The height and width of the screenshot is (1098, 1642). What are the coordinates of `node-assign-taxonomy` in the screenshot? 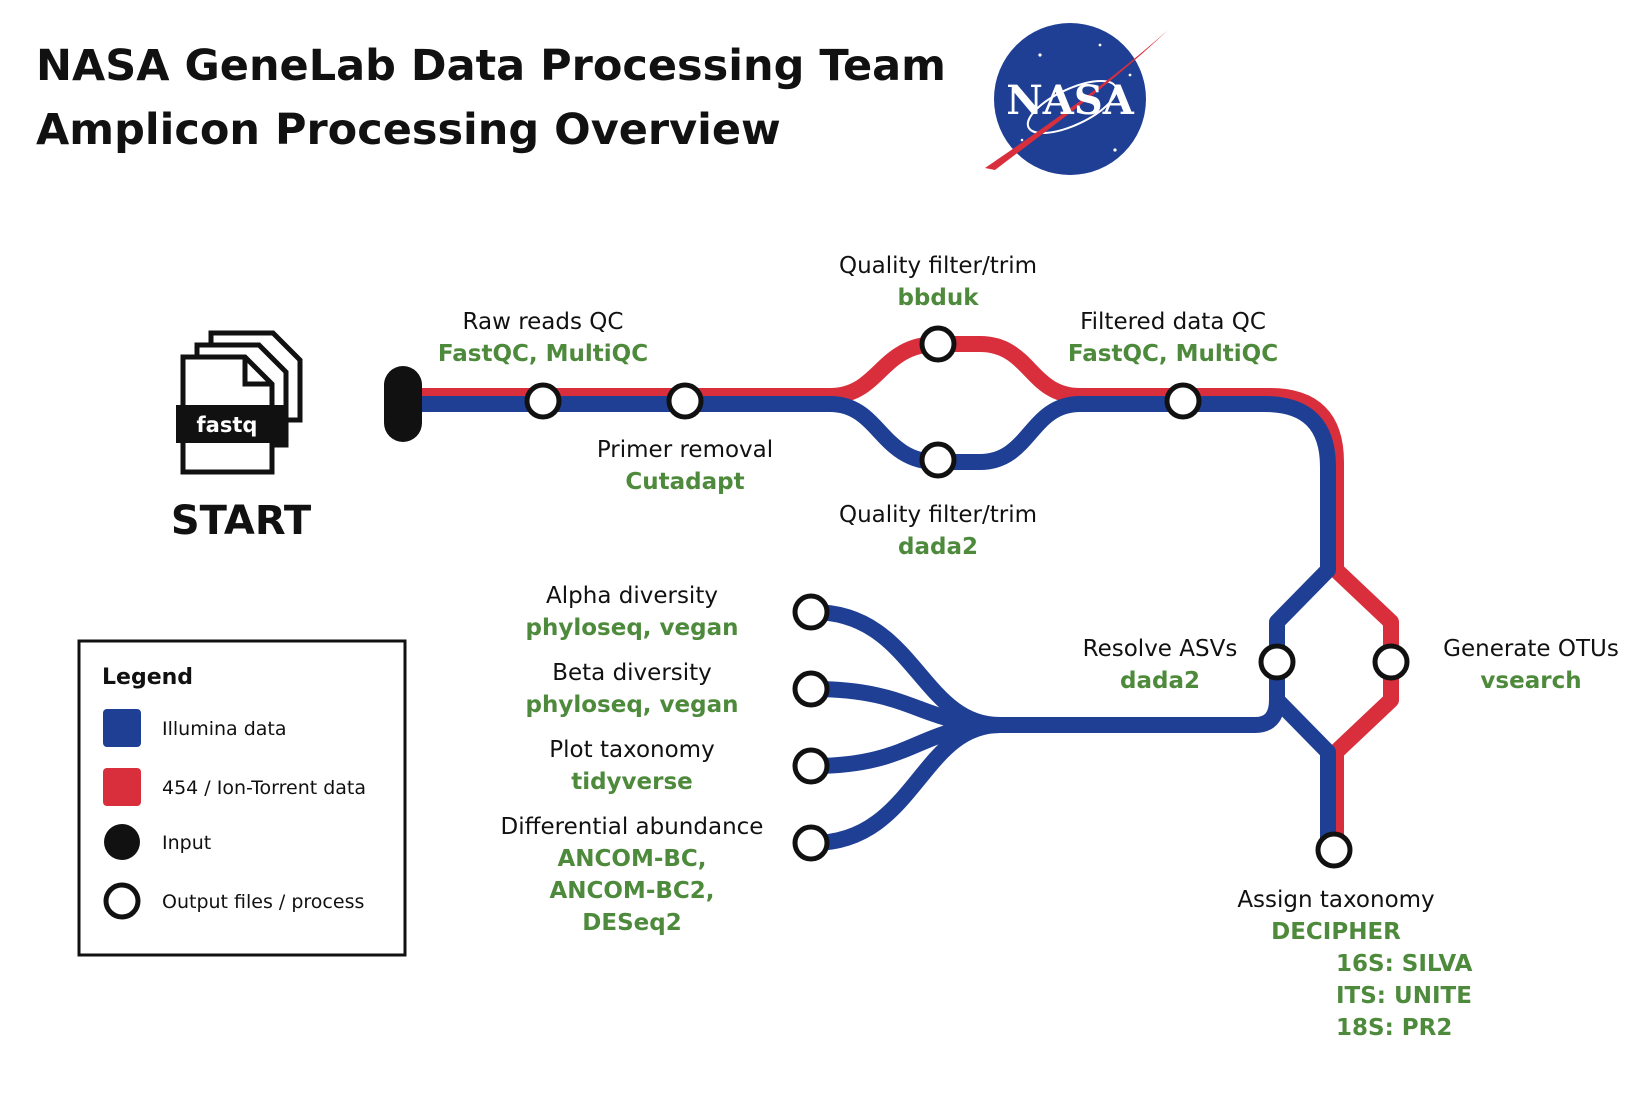 It's located at (1334, 850).